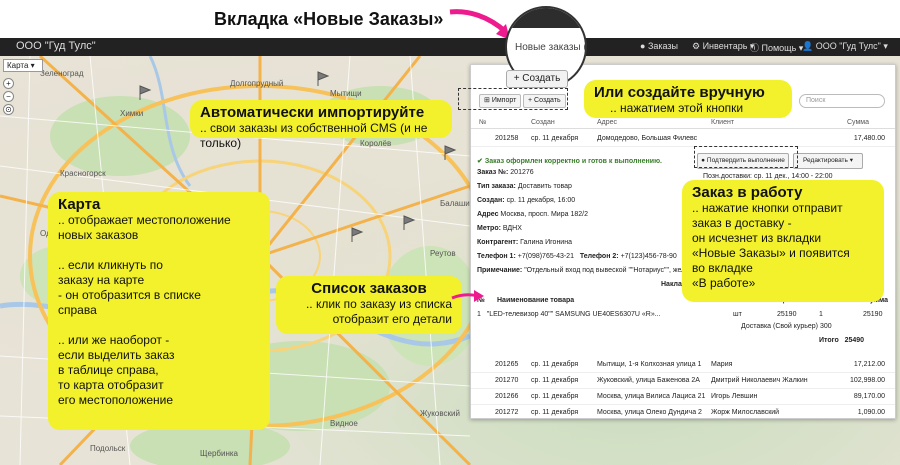 The height and width of the screenshot is (465, 900). I want to click on order-type: Тип заказа: Доставить товар, so click(524, 186).